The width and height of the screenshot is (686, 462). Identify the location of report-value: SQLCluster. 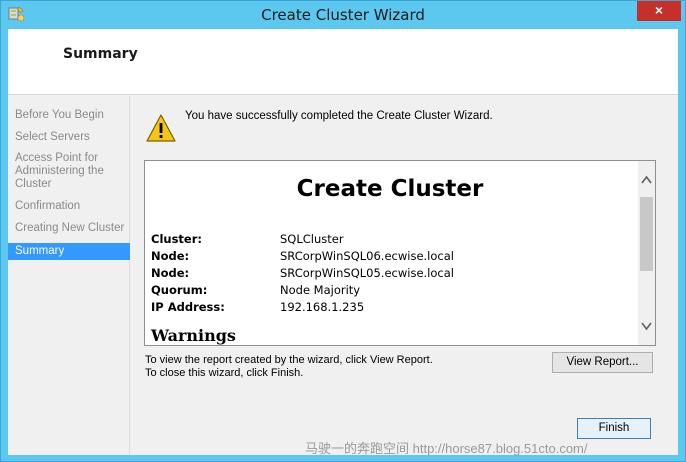
(312, 238).